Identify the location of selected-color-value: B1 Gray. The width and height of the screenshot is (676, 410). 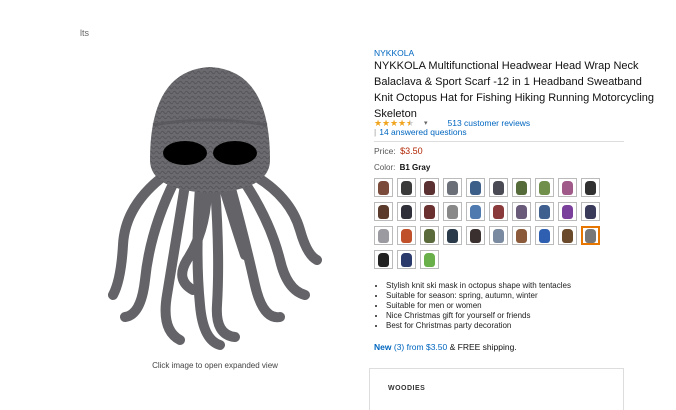
(415, 167).